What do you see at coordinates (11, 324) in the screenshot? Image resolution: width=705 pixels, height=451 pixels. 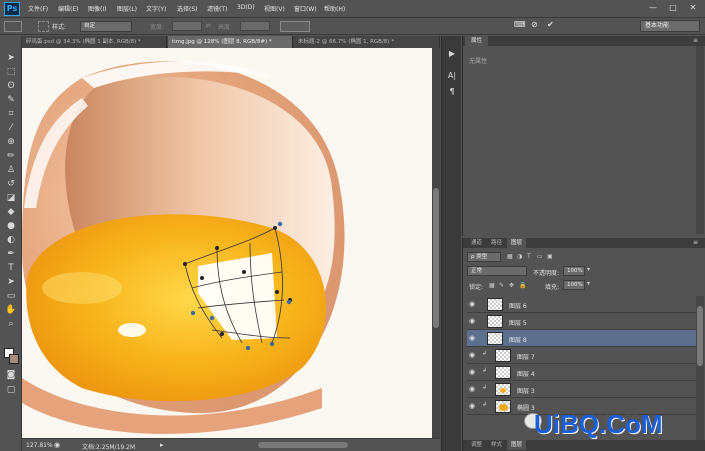 I see `zoom-tool-icon: ⌕` at bounding box center [11, 324].